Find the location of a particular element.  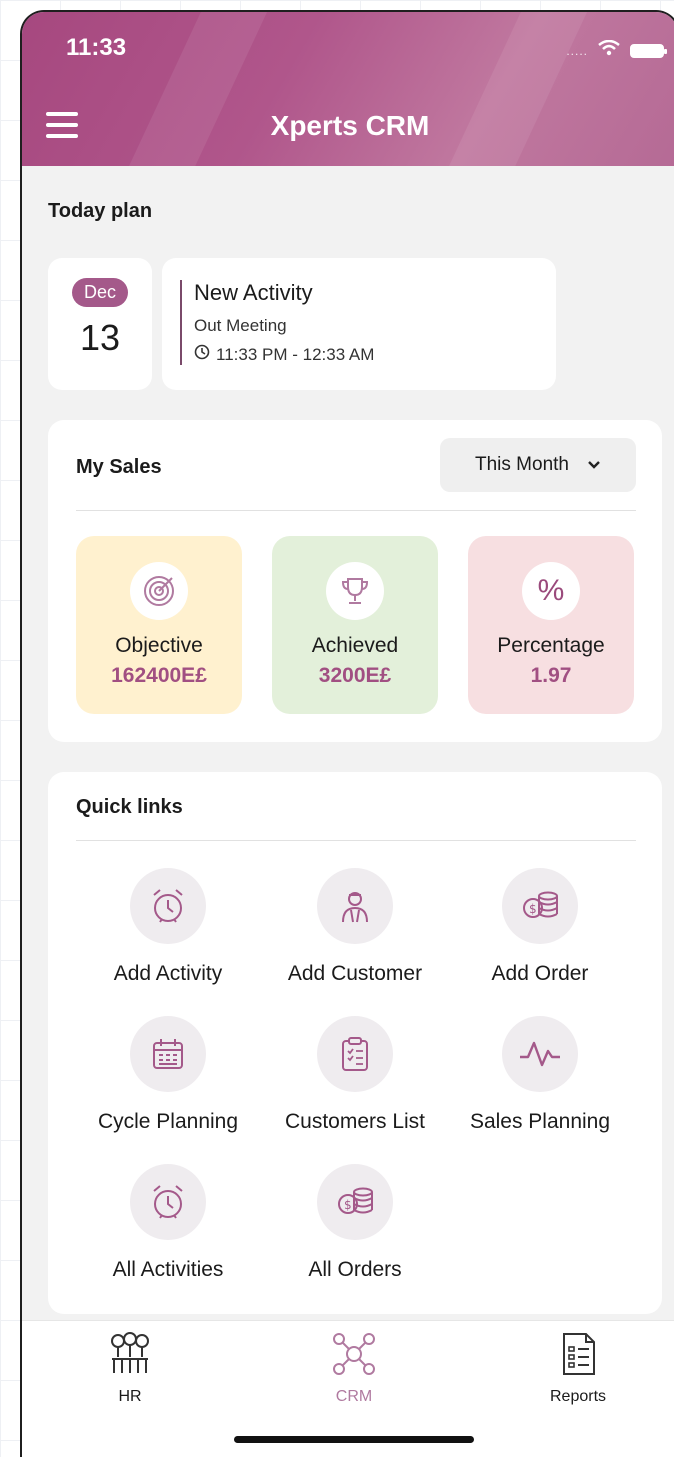

target-icon is located at coordinates (159, 591).